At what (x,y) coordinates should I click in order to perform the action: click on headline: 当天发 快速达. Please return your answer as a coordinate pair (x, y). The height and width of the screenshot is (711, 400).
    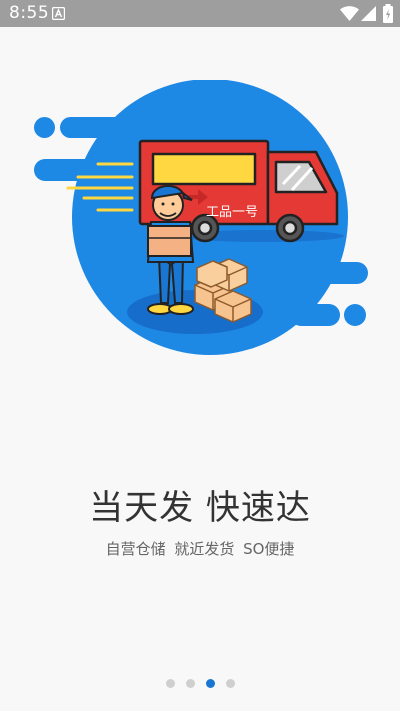
    Looking at the image, I should click on (200, 508).